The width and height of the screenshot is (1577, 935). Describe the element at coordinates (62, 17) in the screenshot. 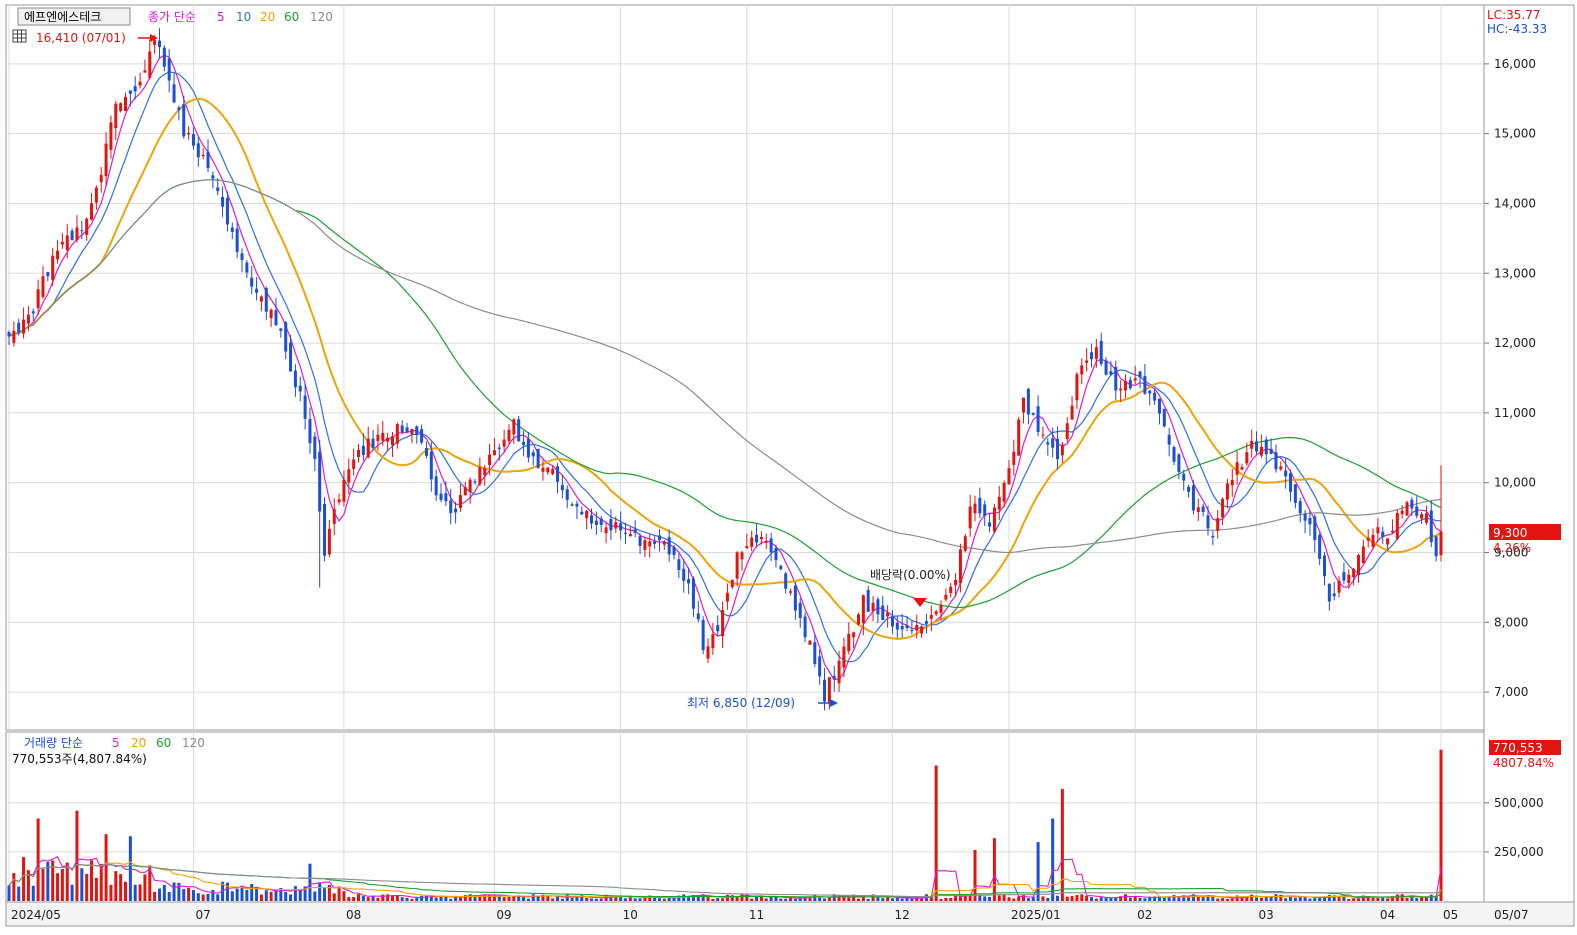

I see `stock-title: 에프엔에스테크` at that location.